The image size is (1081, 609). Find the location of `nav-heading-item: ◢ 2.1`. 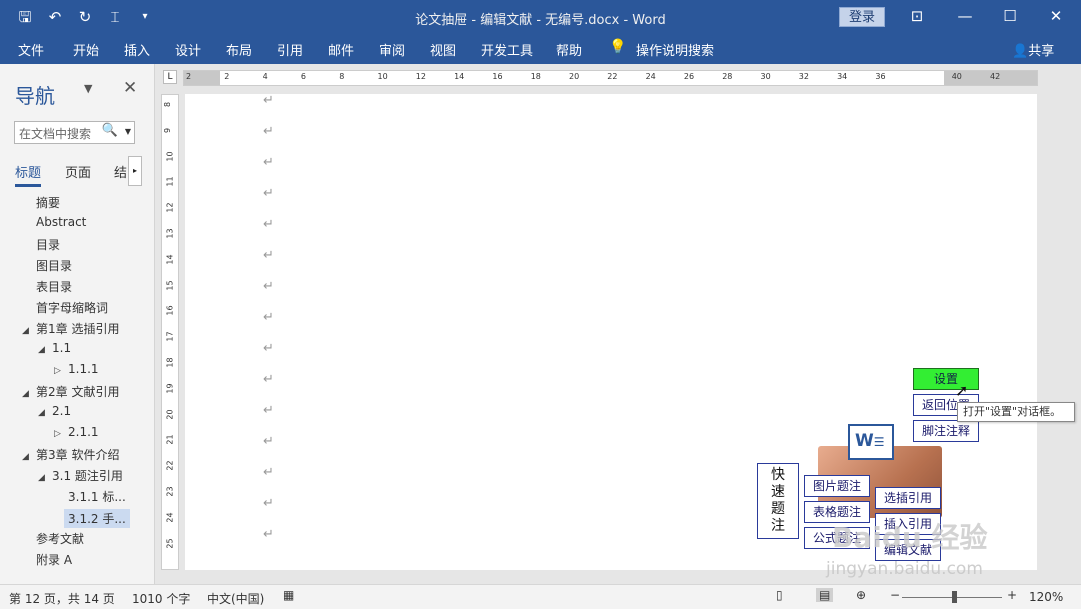

nav-heading-item: ◢ 2.1 is located at coordinates (54, 411).